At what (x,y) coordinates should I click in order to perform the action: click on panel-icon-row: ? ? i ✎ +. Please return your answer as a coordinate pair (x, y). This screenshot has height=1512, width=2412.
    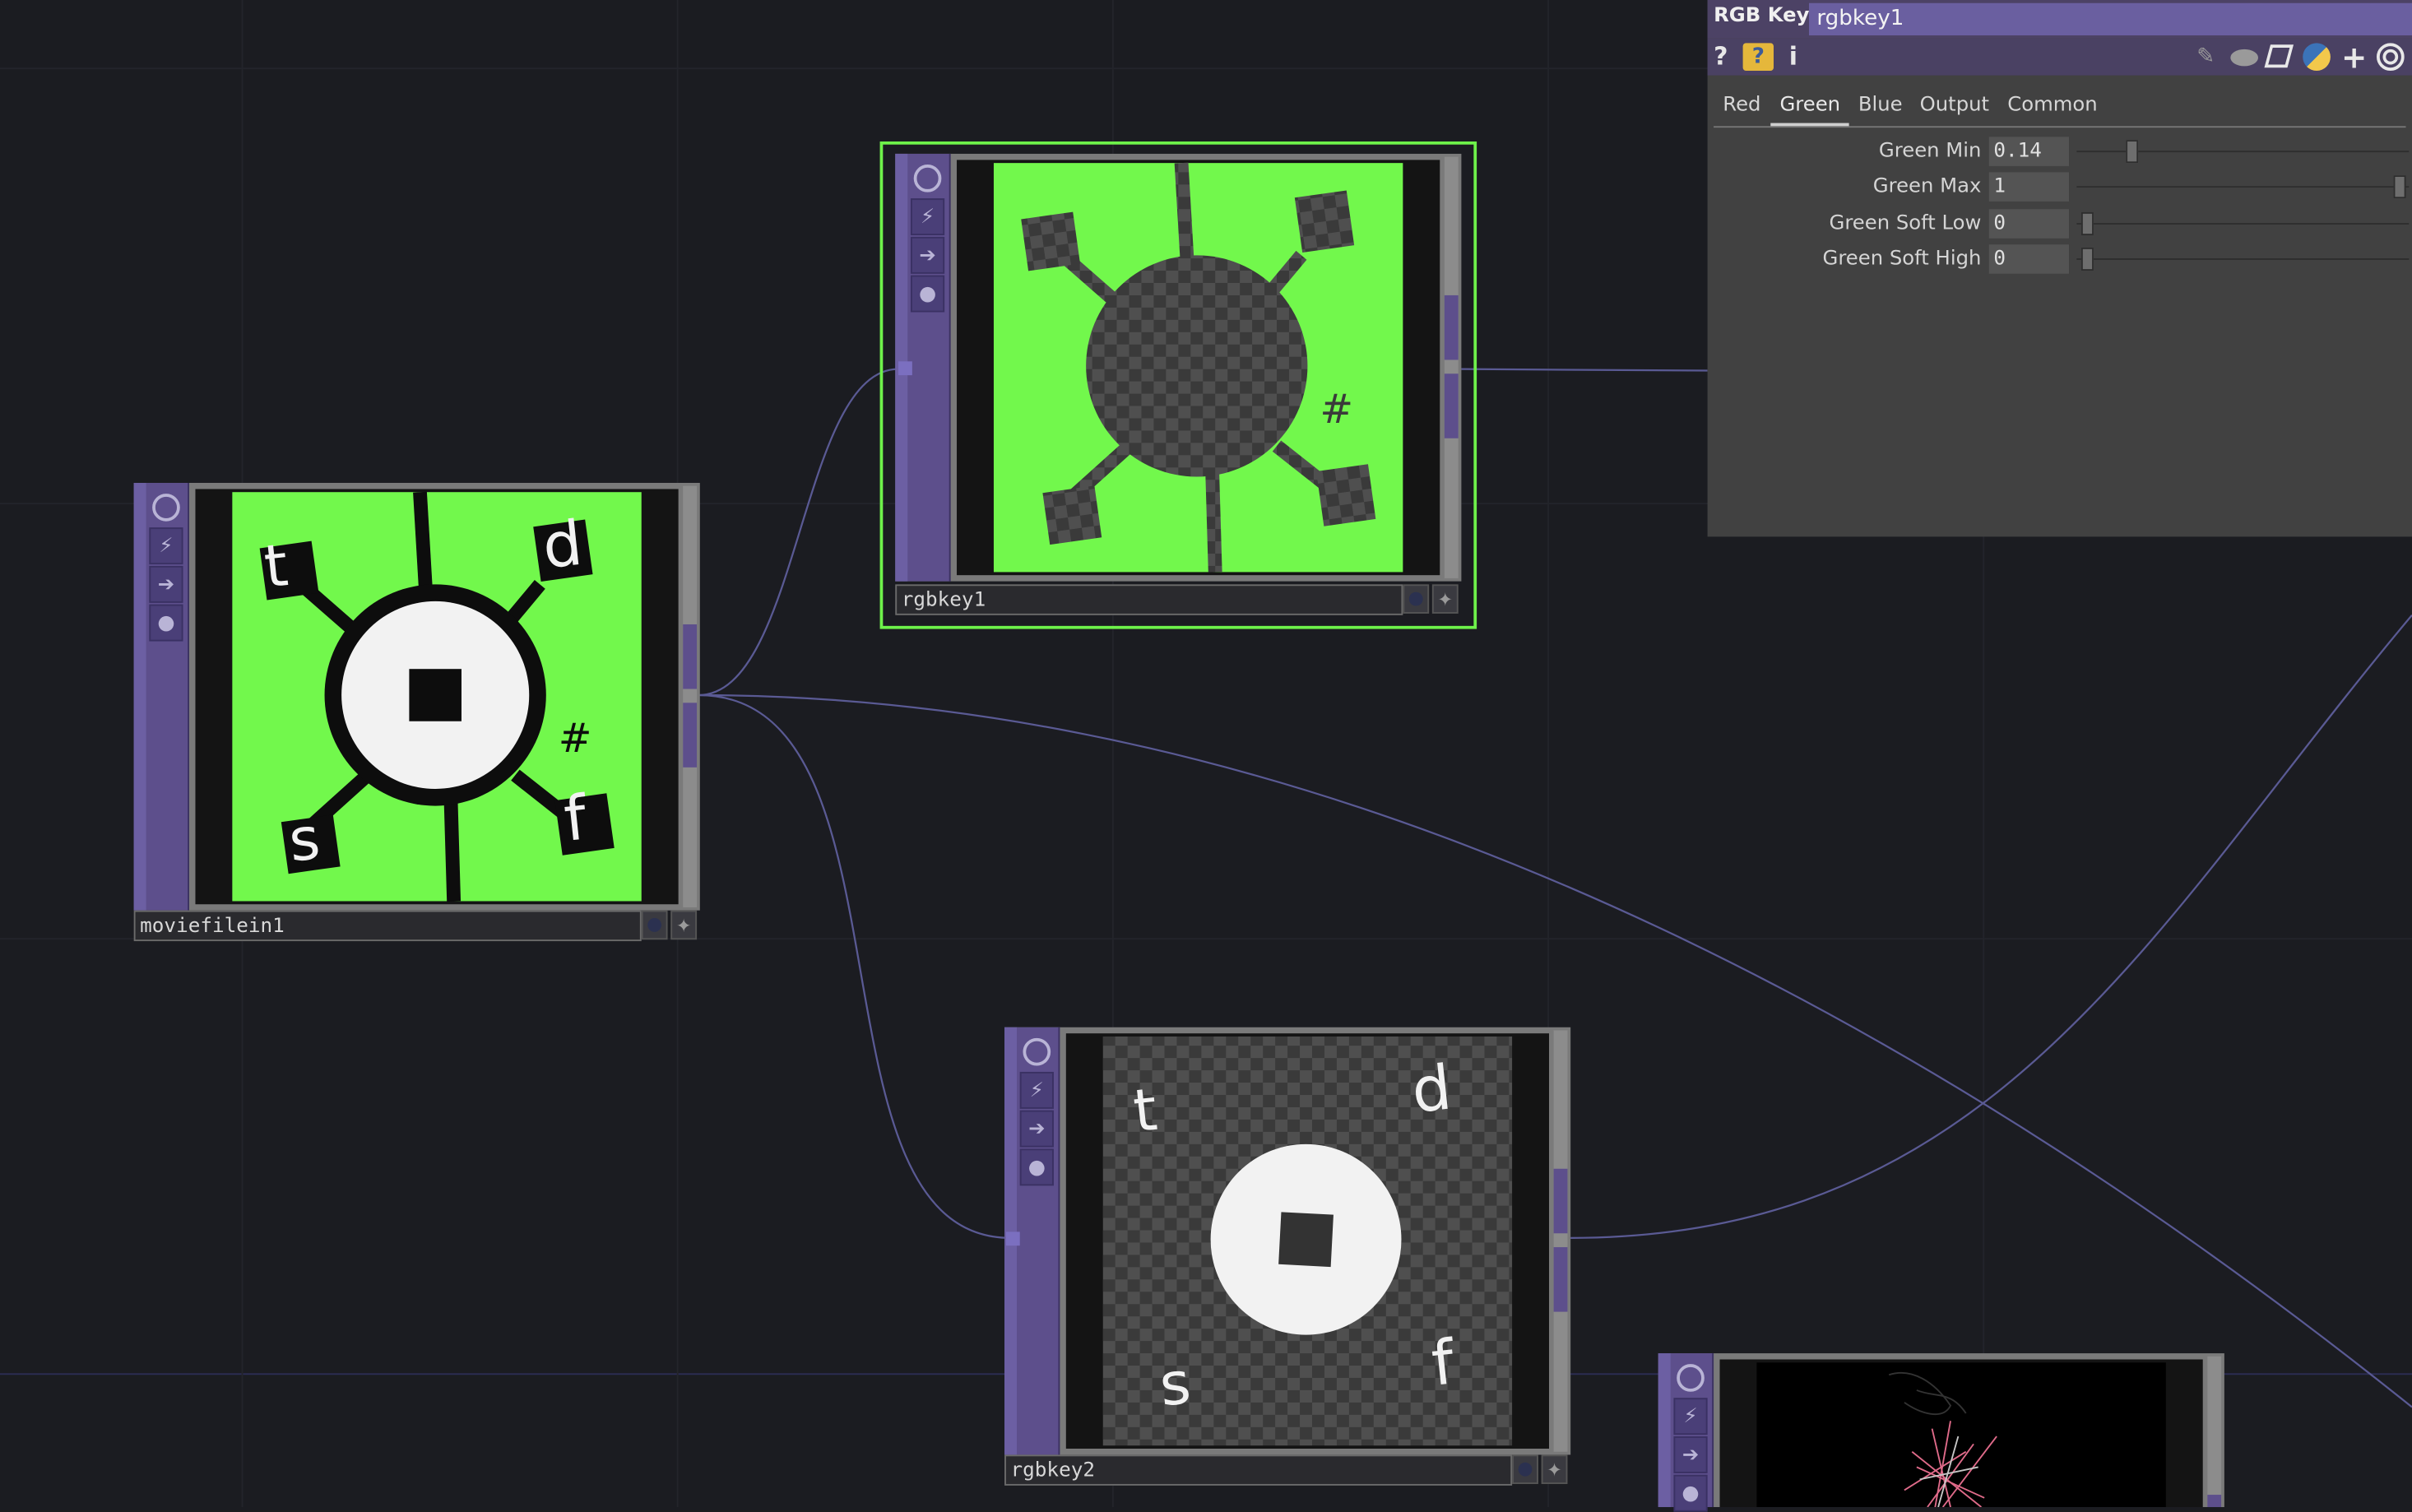
    Looking at the image, I should click on (2059, 57).